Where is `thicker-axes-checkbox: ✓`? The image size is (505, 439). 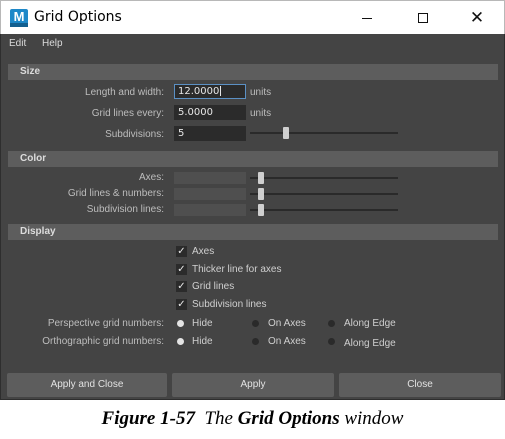 thicker-axes-checkbox: ✓ is located at coordinates (181, 269).